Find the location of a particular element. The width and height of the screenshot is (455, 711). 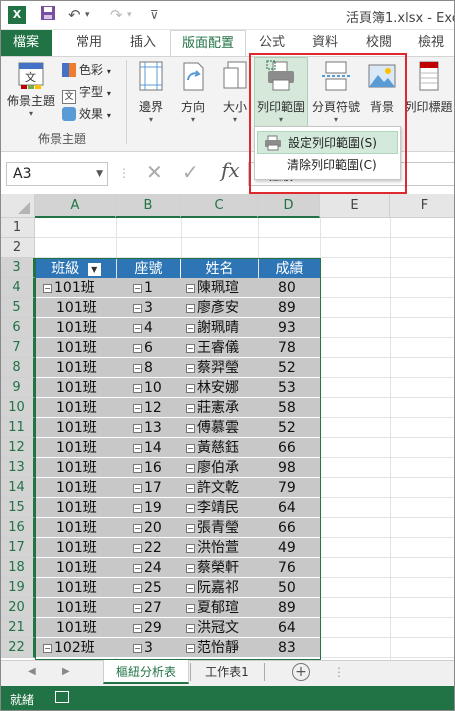

row-header: 1 is located at coordinates (17, 228).